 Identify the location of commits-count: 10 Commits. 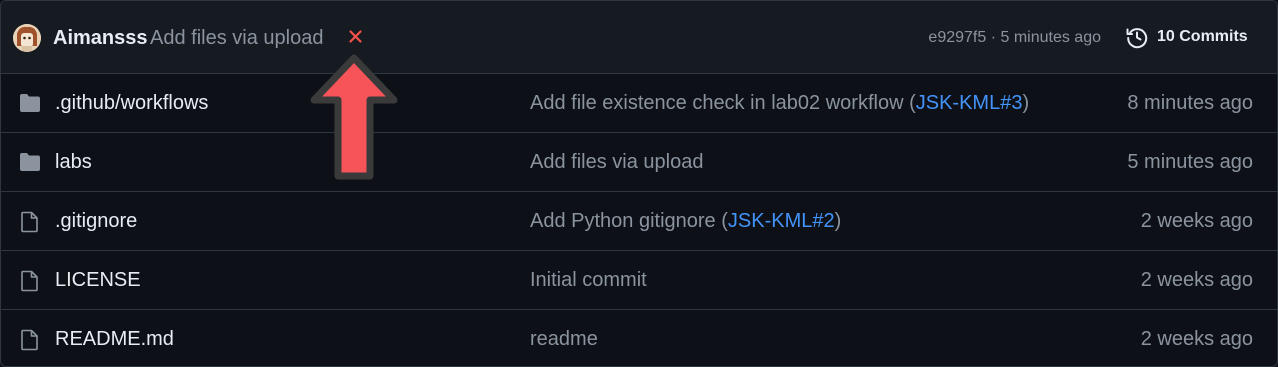
(1202, 36).